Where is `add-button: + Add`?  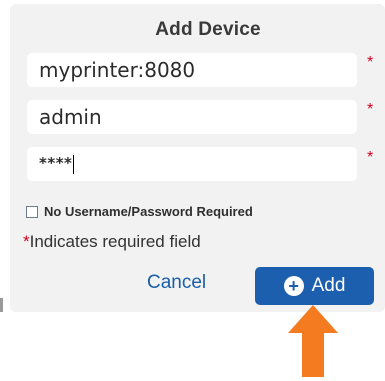 add-button: + Add is located at coordinates (314, 286).